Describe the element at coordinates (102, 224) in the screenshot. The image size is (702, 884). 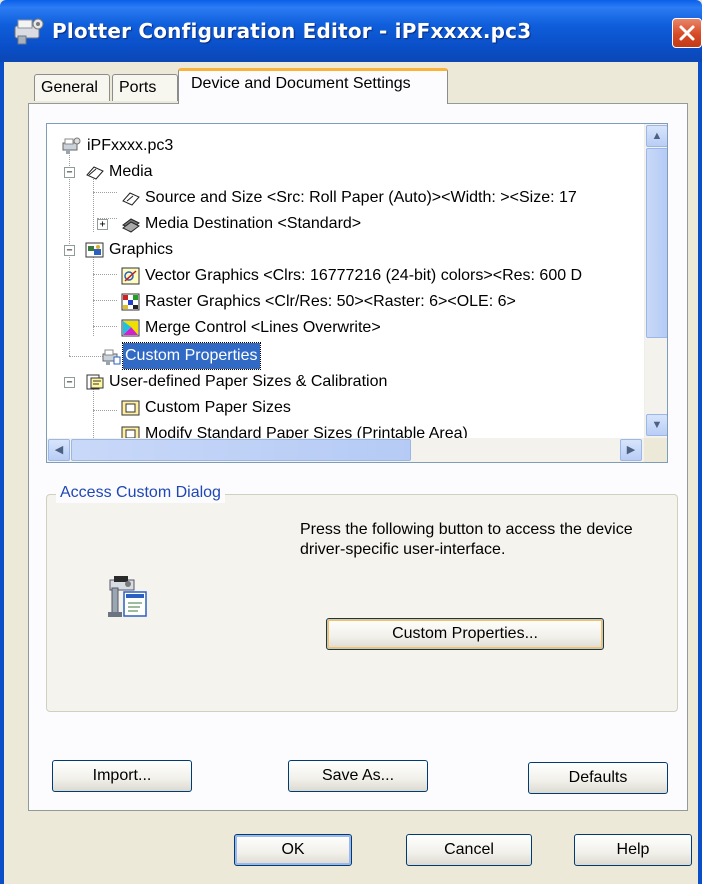
I see `expand-icon: +` at that location.